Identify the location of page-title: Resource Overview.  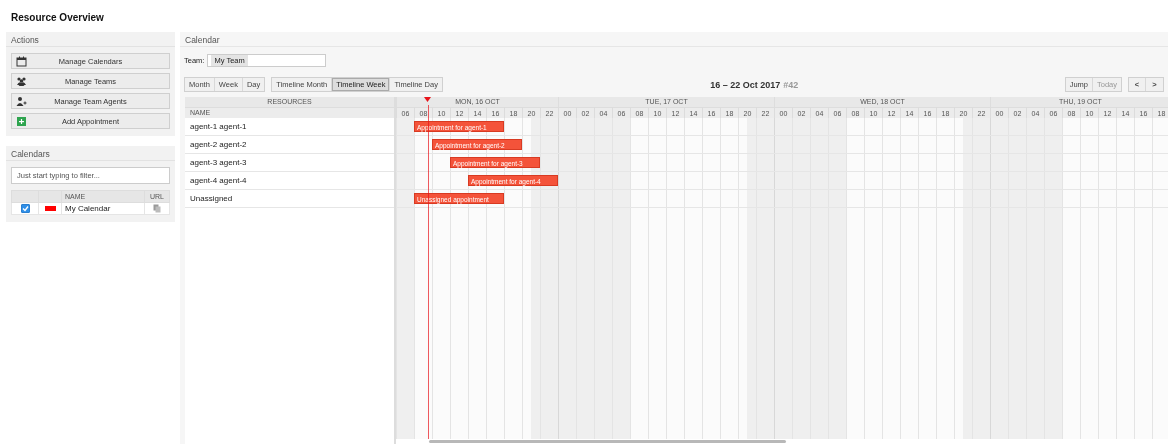
(57, 18).